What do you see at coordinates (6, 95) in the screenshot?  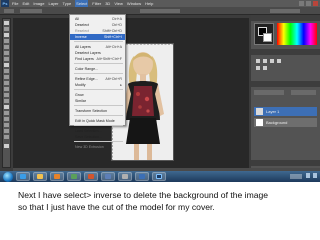 I see `blur-tool-icon` at bounding box center [6, 95].